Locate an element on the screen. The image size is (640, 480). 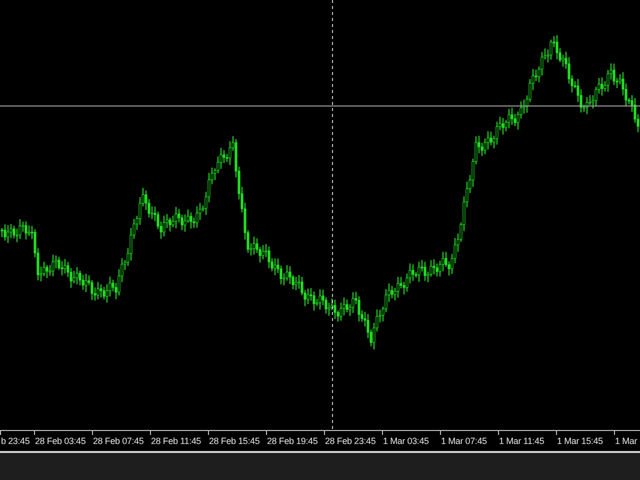
time-axis-label: 28 Feb 11:45 is located at coordinates (175, 441).